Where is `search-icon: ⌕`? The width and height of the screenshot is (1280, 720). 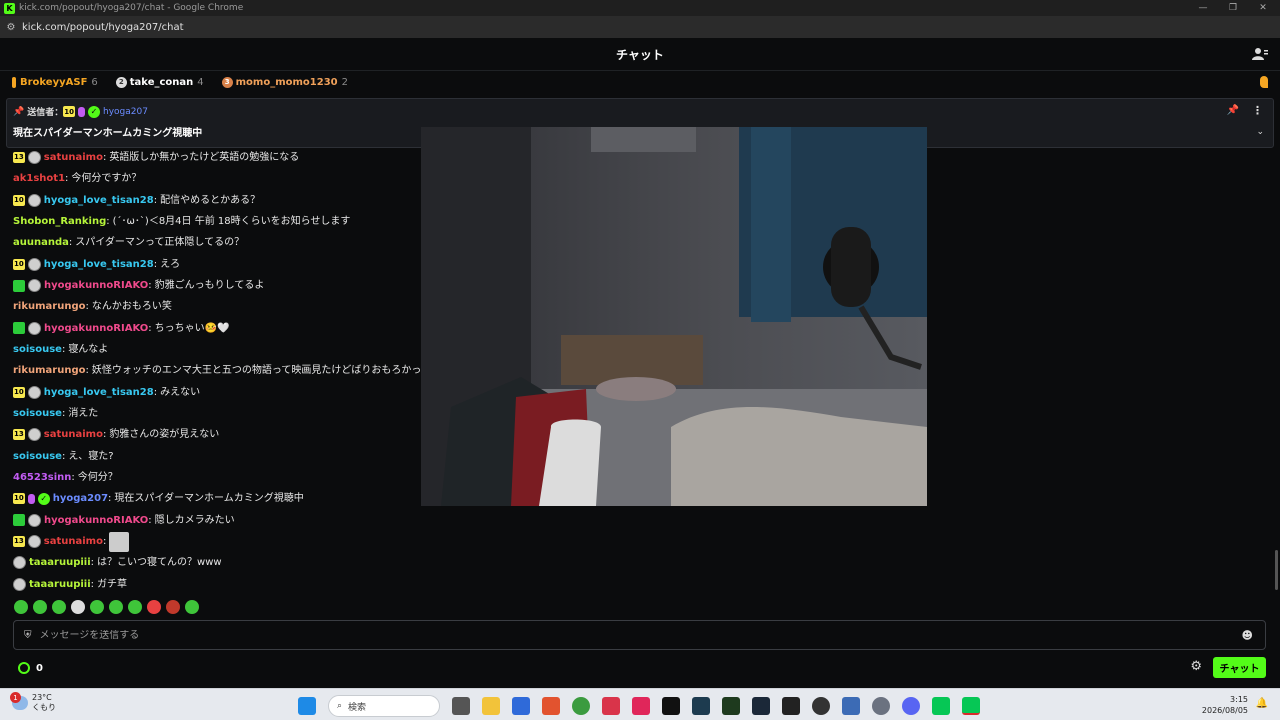 search-icon: ⌕ is located at coordinates (340, 706).